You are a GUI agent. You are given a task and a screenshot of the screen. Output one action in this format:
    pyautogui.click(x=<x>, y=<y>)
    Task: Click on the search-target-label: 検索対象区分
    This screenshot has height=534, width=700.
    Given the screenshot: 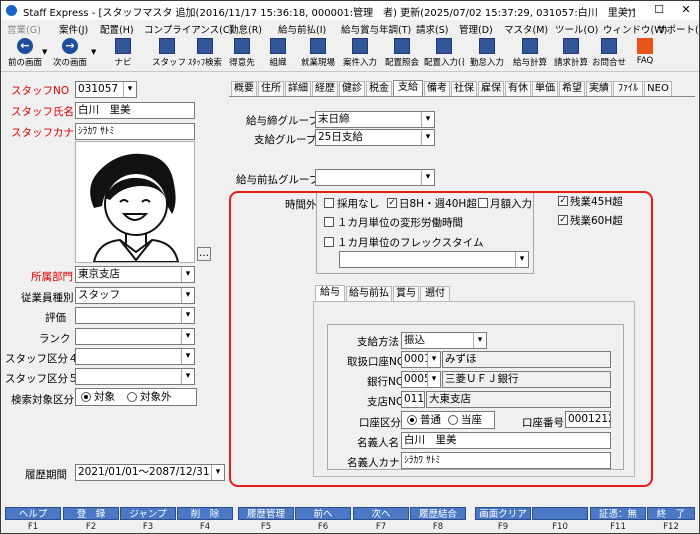 What is the action you would take?
    pyautogui.click(x=42, y=400)
    